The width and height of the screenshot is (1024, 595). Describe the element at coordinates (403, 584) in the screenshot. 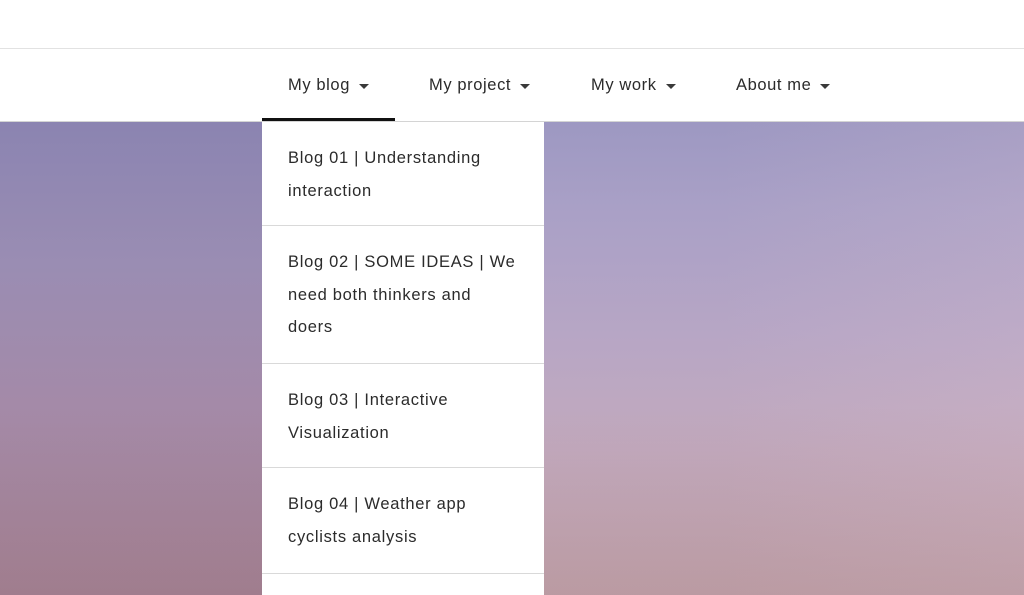

I see `dropdown-item-next` at that location.